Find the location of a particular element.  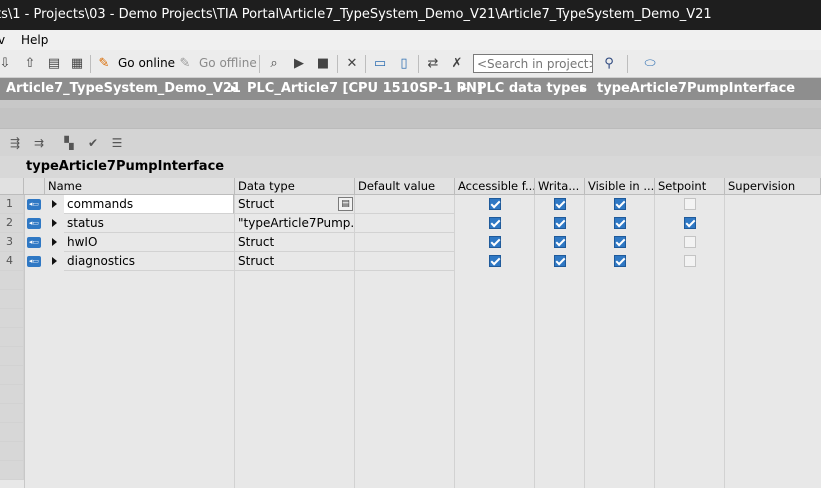

table-row: 3 ◂▭ hwIO Struct is located at coordinates (410, 242).